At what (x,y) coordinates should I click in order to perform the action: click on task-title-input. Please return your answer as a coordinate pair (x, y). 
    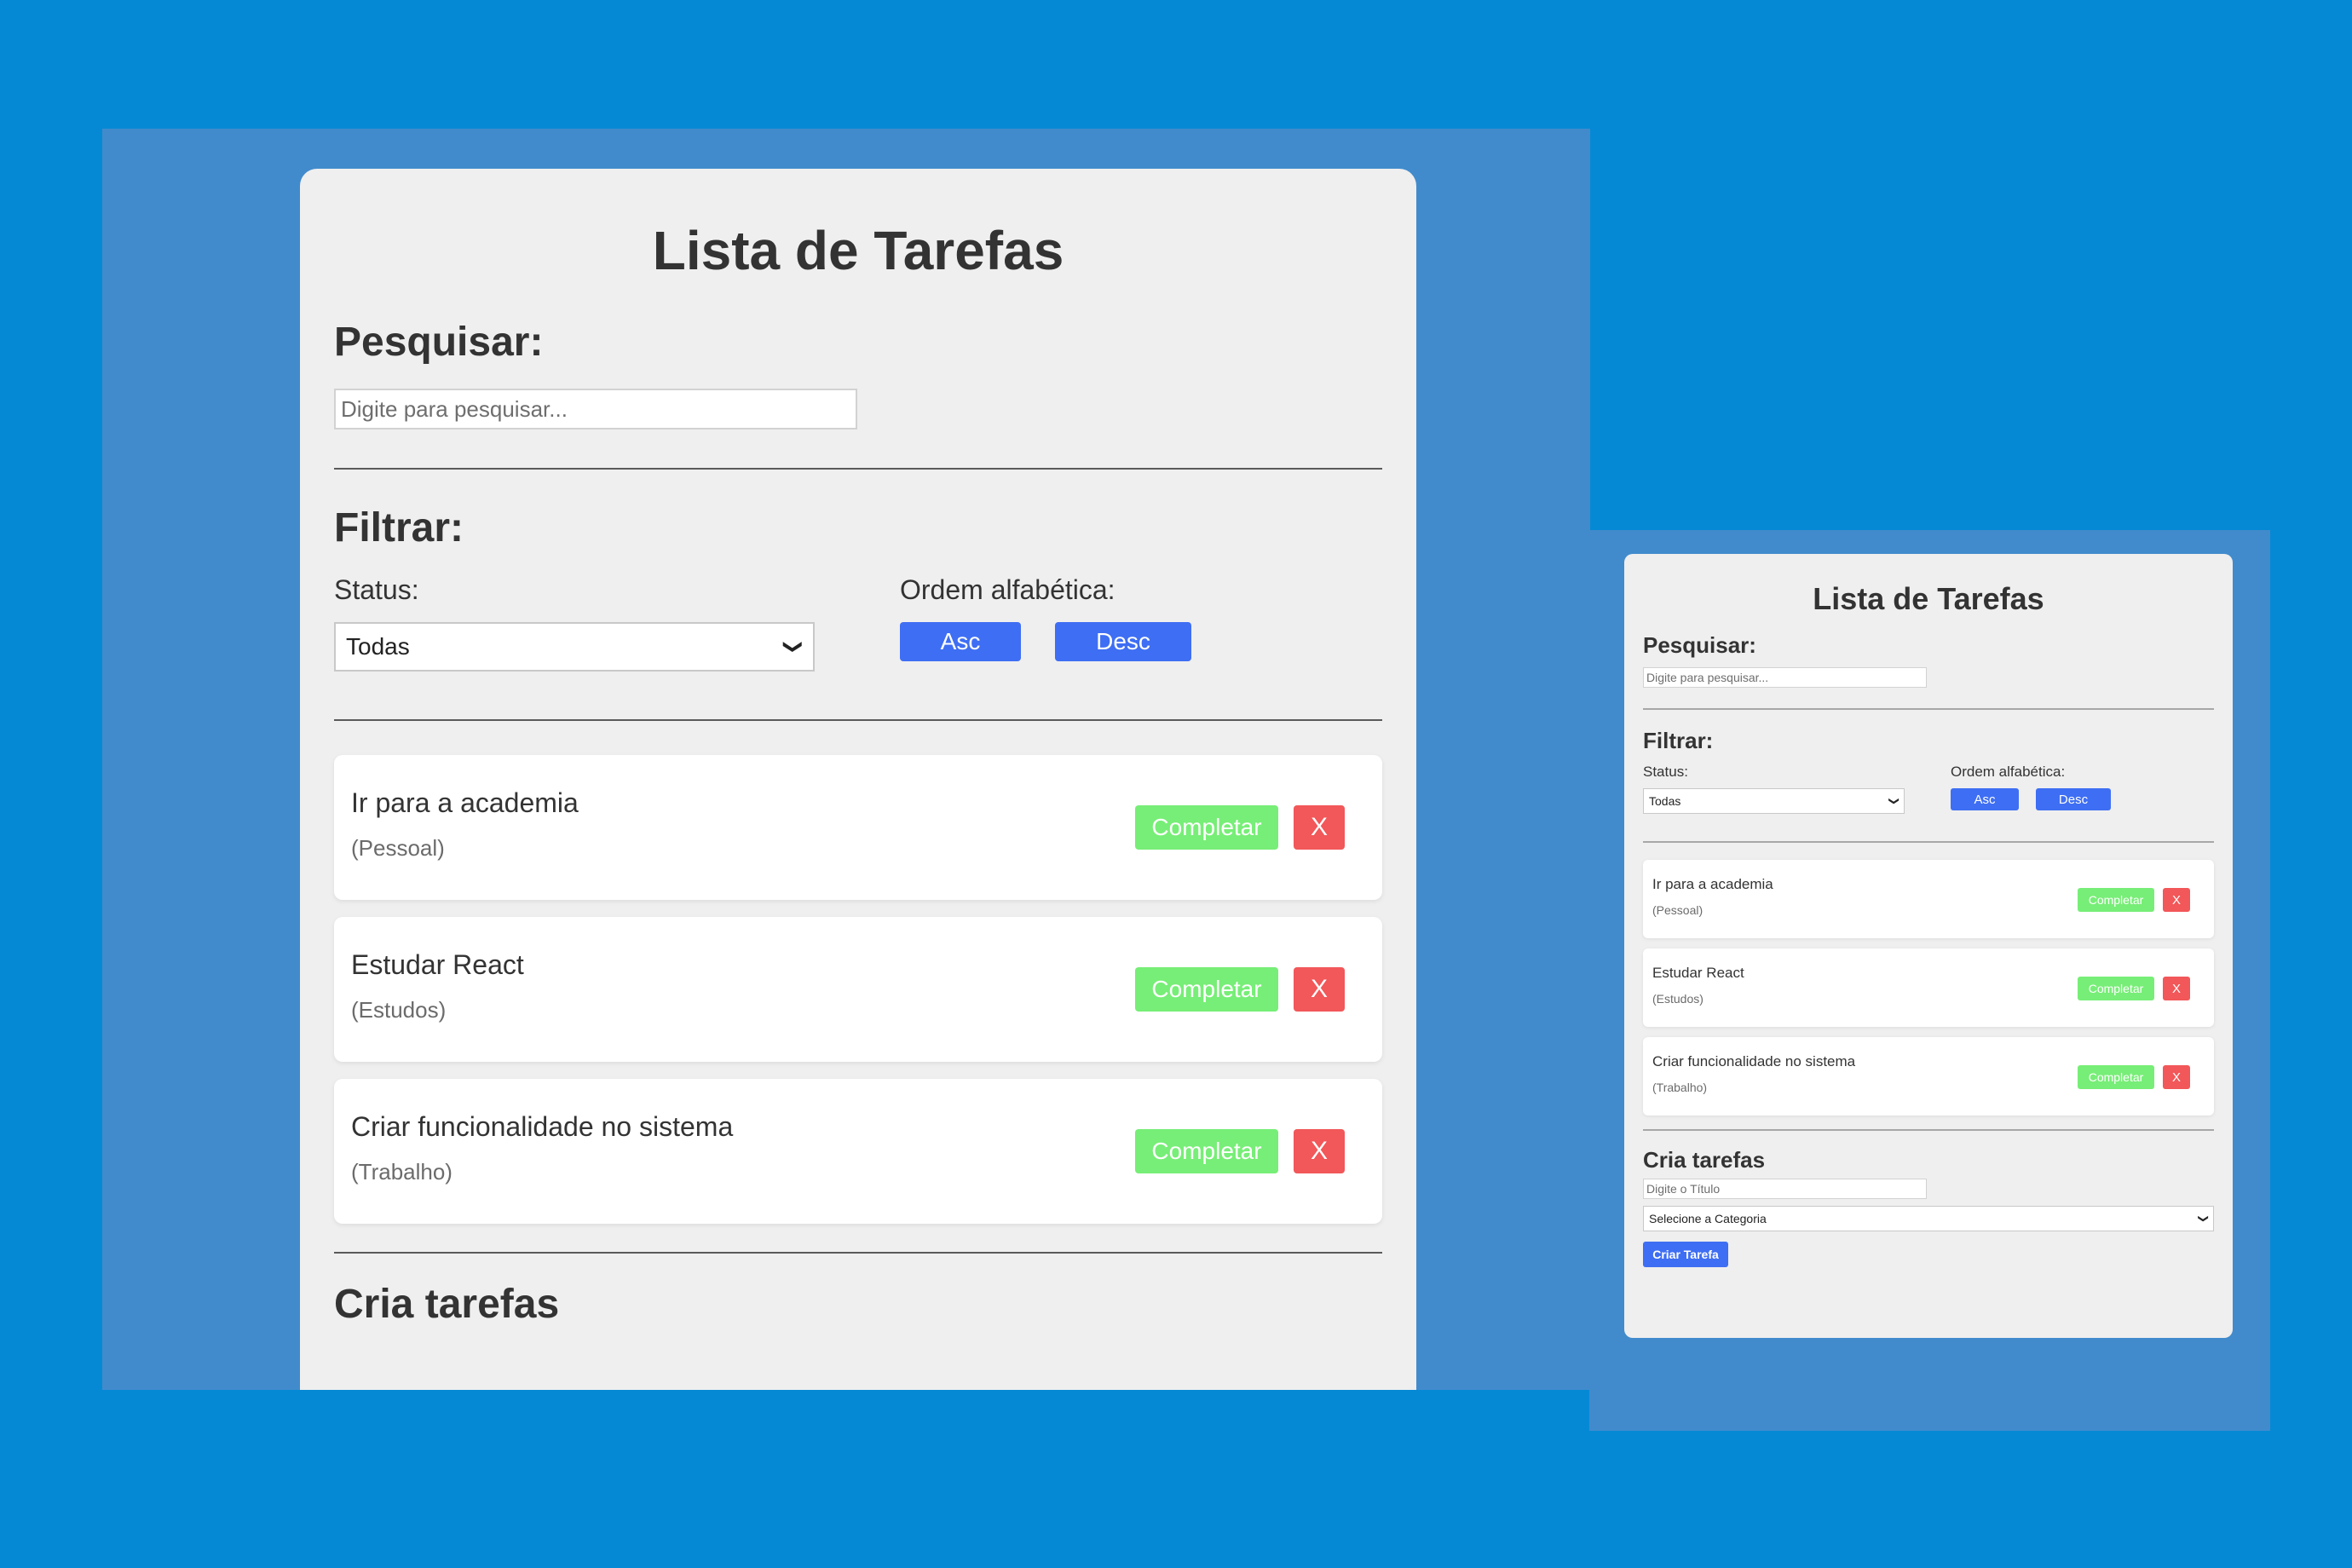
    Looking at the image, I should click on (1785, 1189).